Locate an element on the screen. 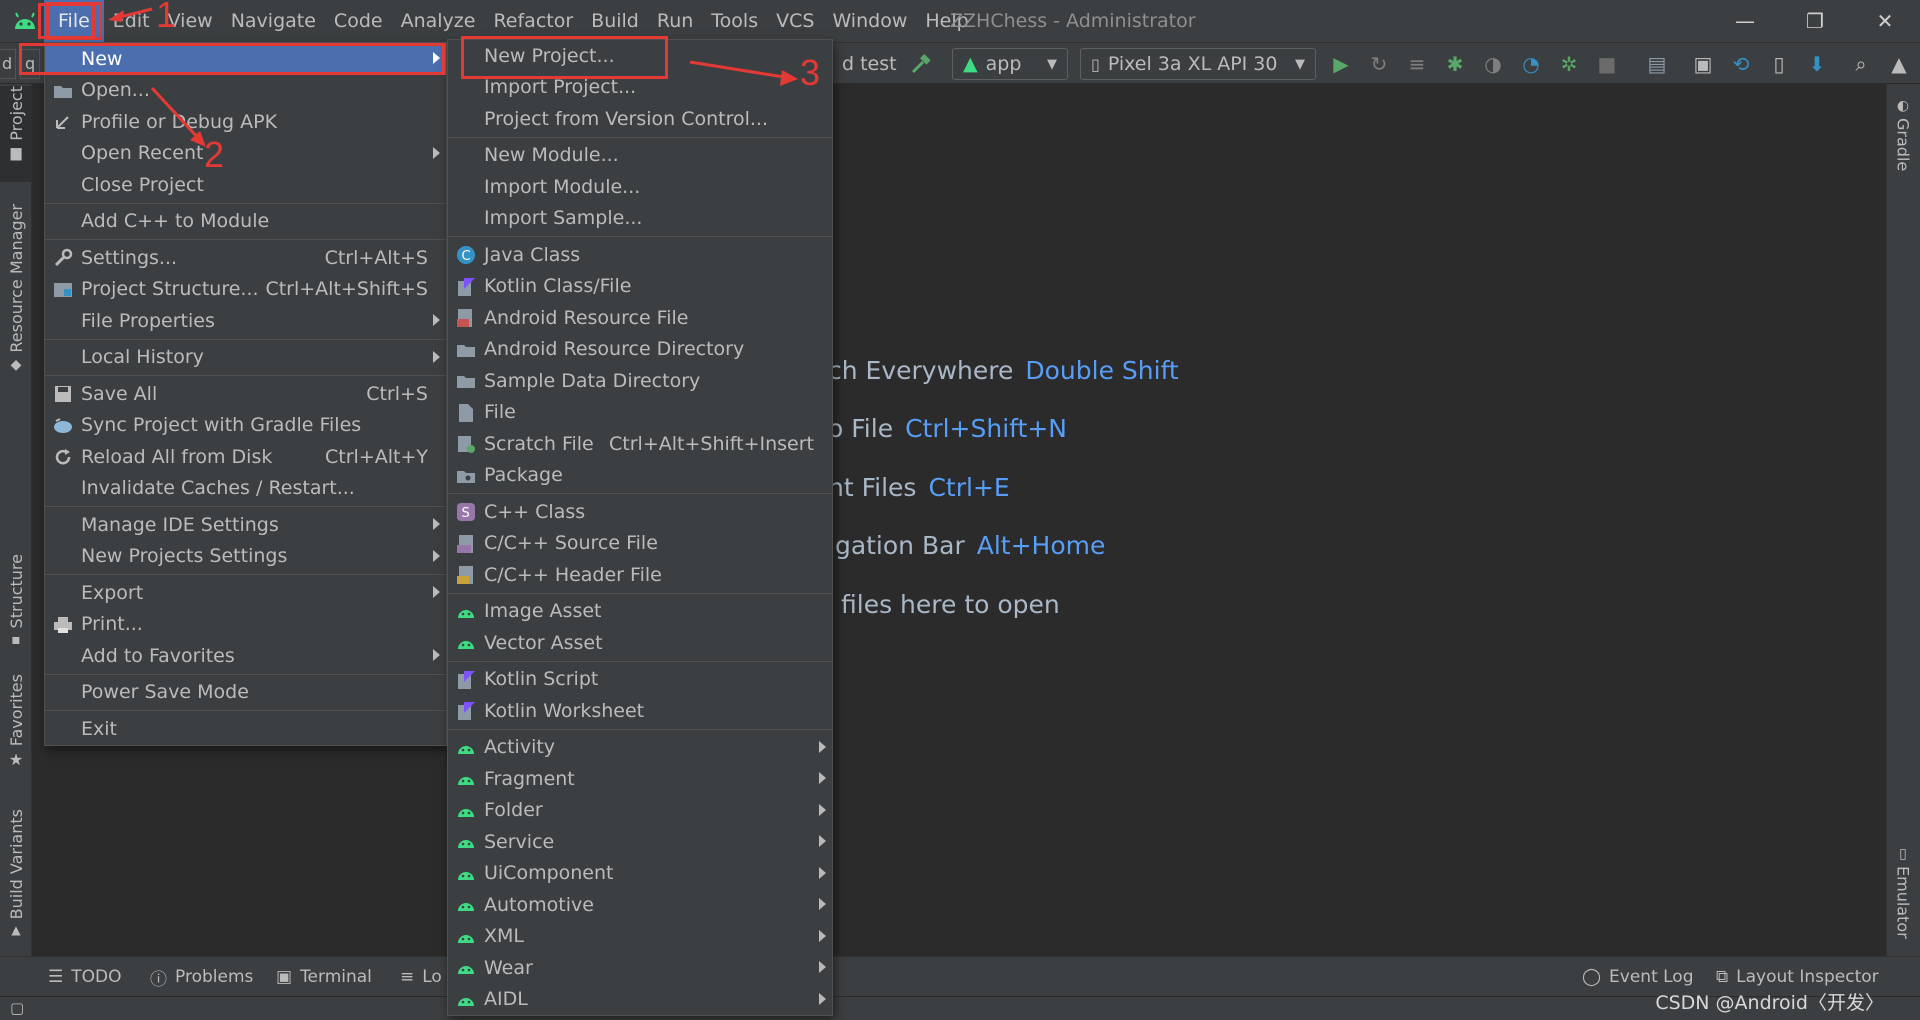 The width and height of the screenshot is (1920, 1020). menu-item-save-all: Save All Ctrl+S is located at coordinates (245, 394).